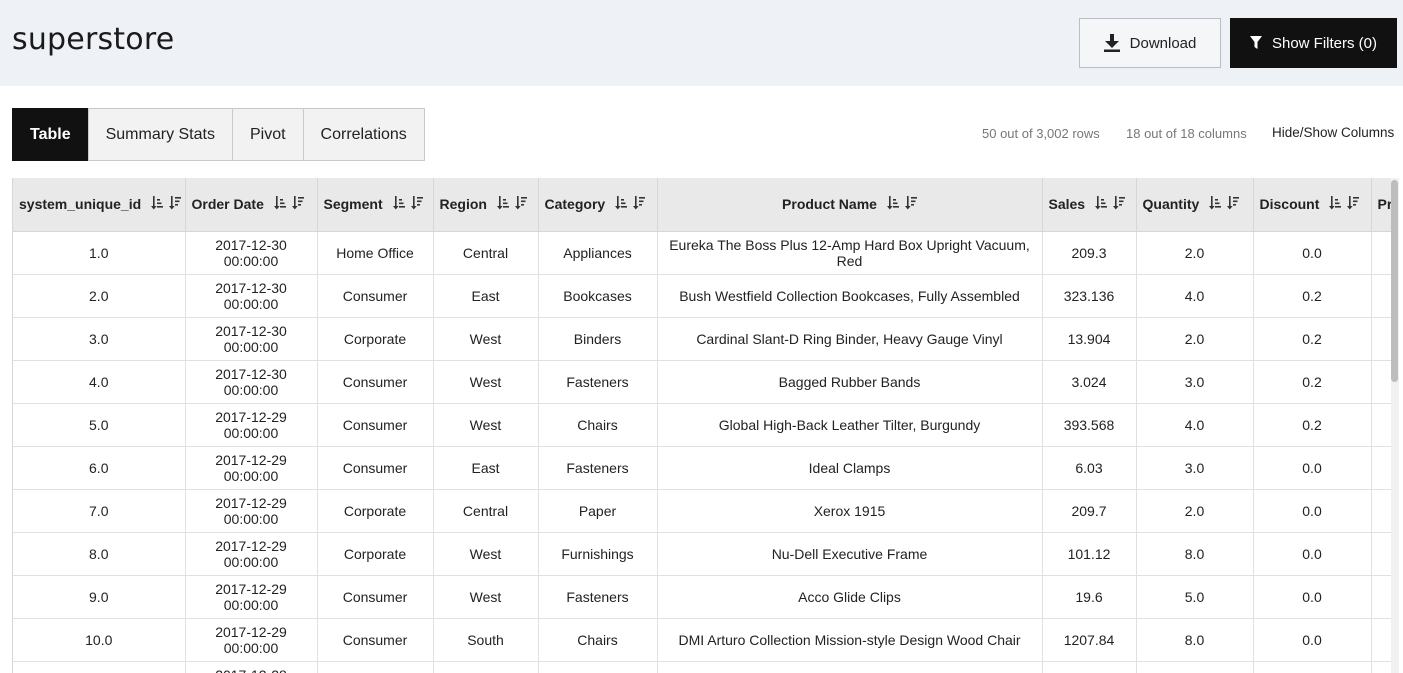 The width and height of the screenshot is (1403, 673). Describe the element at coordinates (99, 511) in the screenshot. I see `table-cell: 7.0` at that location.